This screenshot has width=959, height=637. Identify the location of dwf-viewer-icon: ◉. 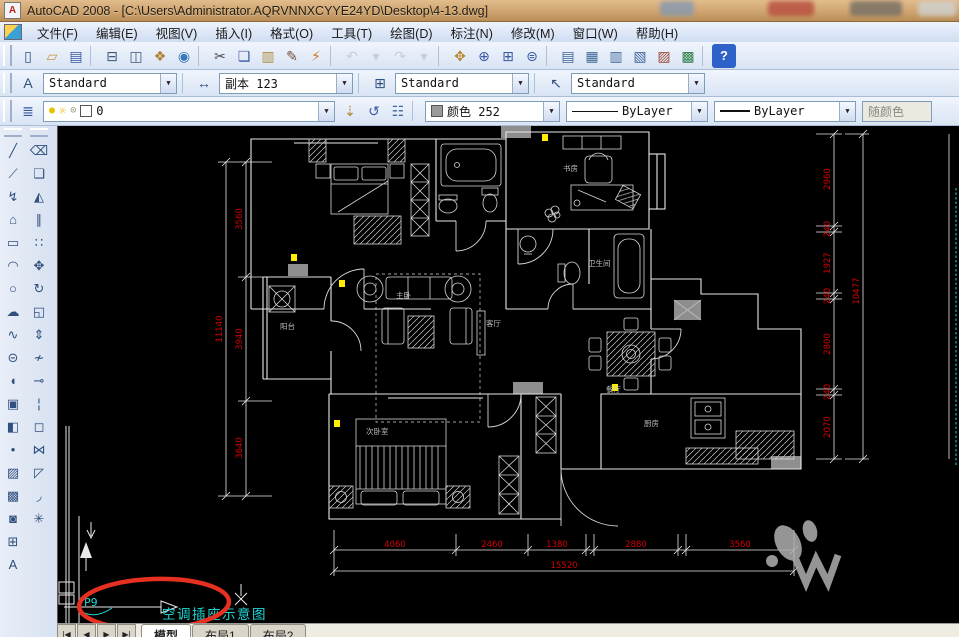
(184, 56).